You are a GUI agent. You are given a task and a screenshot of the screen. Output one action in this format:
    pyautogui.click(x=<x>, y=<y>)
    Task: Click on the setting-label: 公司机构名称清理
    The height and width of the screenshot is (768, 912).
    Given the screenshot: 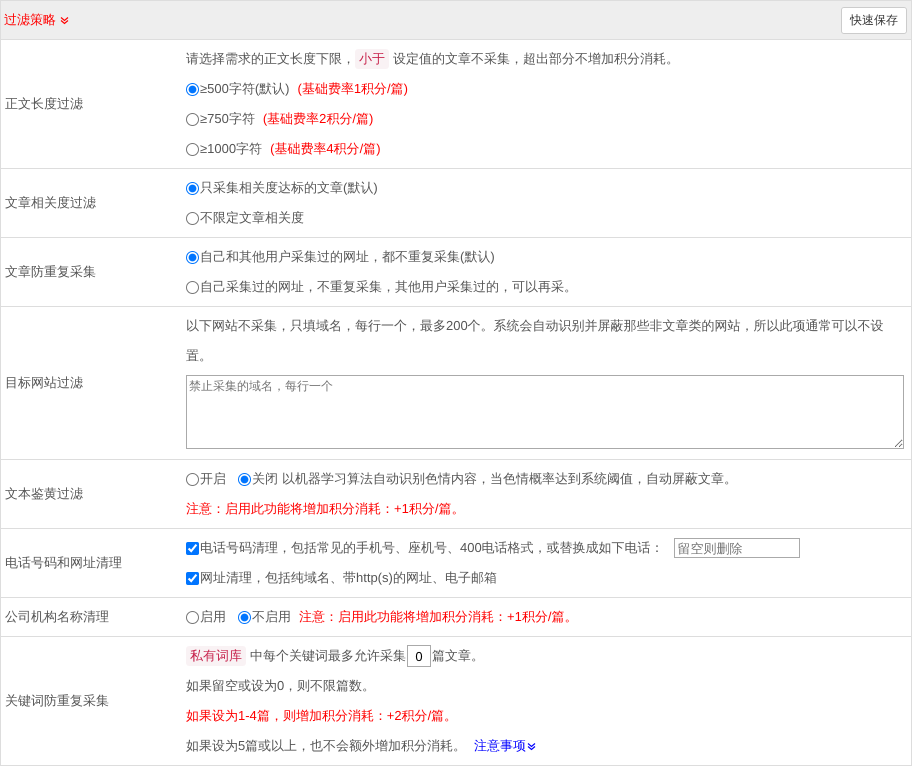 What is the action you would take?
    pyautogui.click(x=57, y=617)
    